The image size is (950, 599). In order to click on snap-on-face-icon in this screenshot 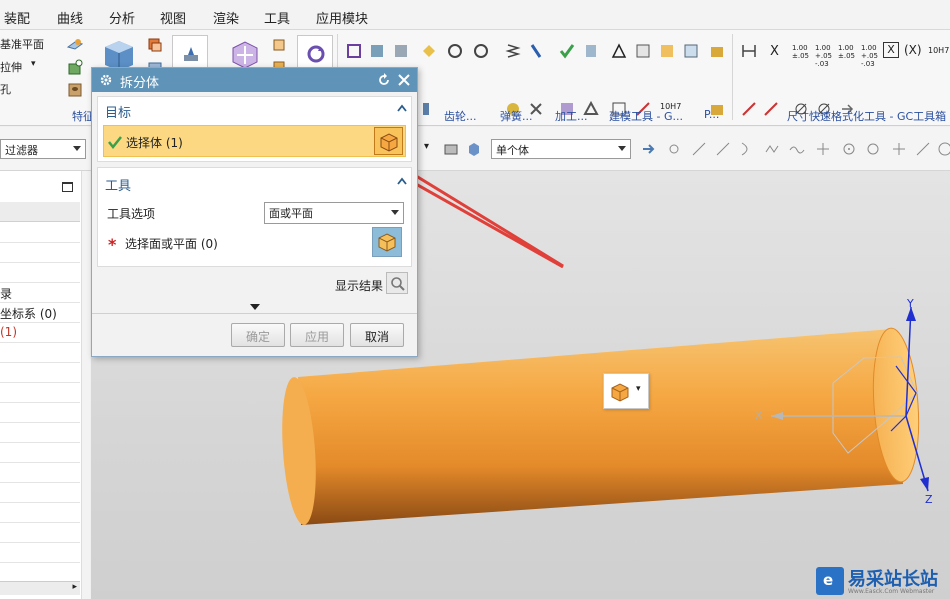, I will do `click(943, 149)`.